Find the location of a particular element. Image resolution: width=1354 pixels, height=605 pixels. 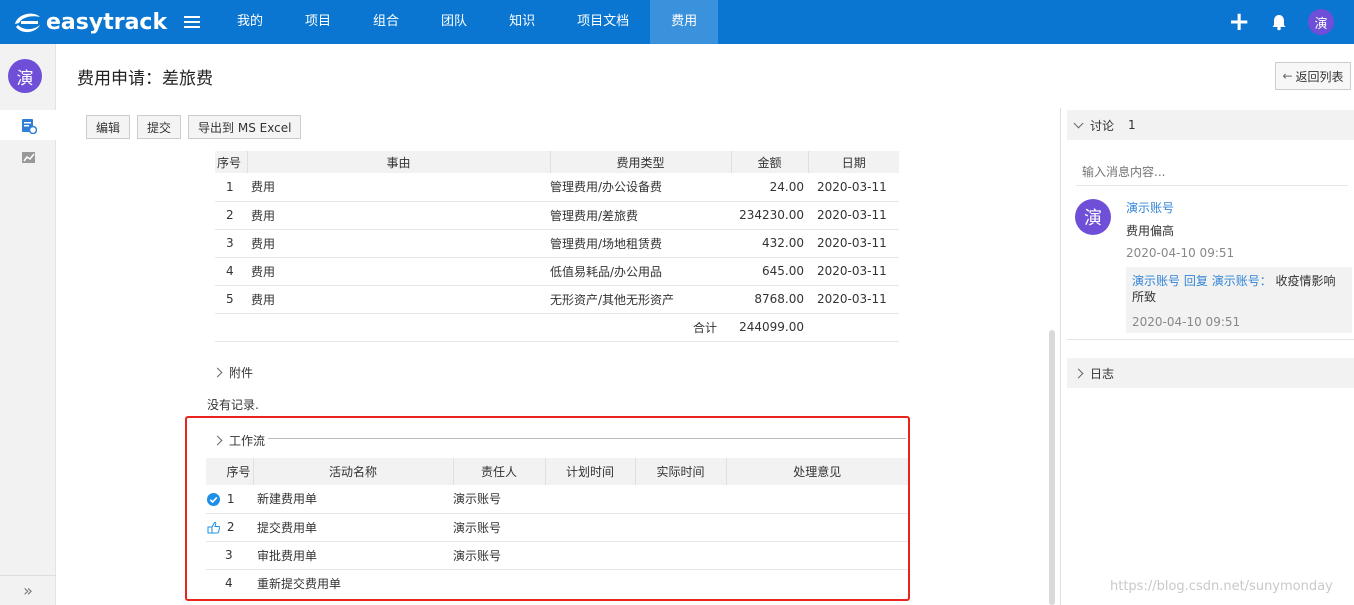

nav-item-project-docs: 项目文档 is located at coordinates (603, 22).